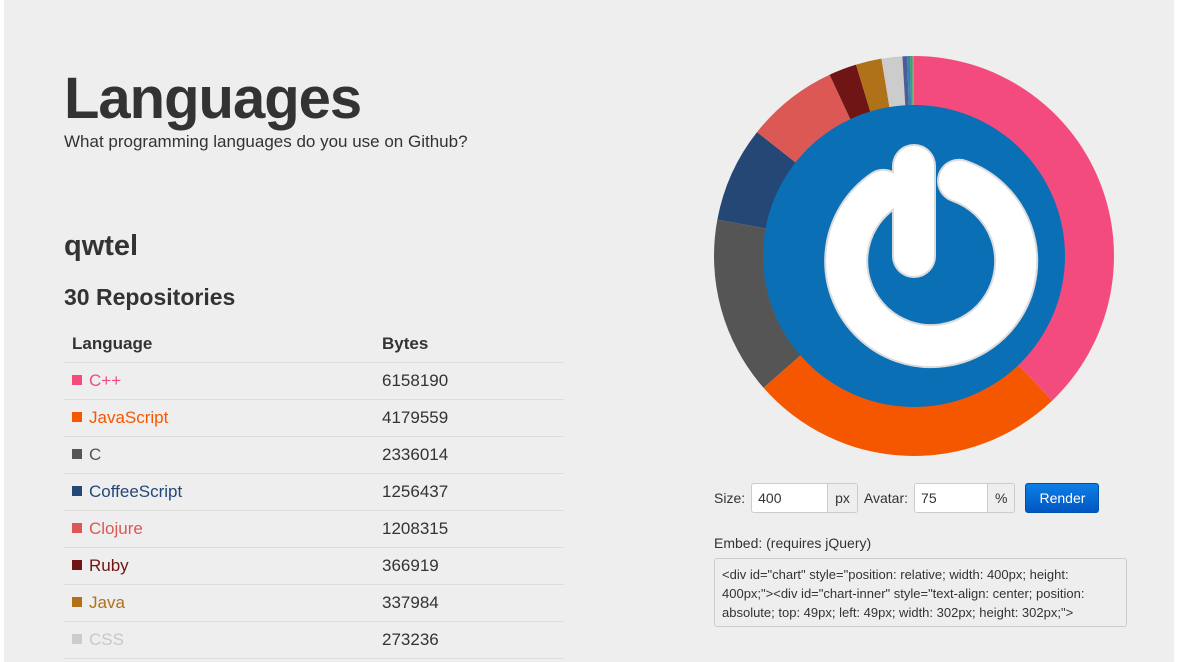 This screenshot has width=1178, height=662. What do you see at coordinates (223, 455) in the screenshot?
I see `language-cell: C` at bounding box center [223, 455].